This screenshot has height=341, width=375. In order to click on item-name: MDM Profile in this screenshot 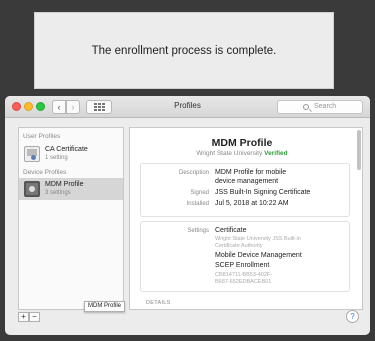, I will do `click(64, 184)`.